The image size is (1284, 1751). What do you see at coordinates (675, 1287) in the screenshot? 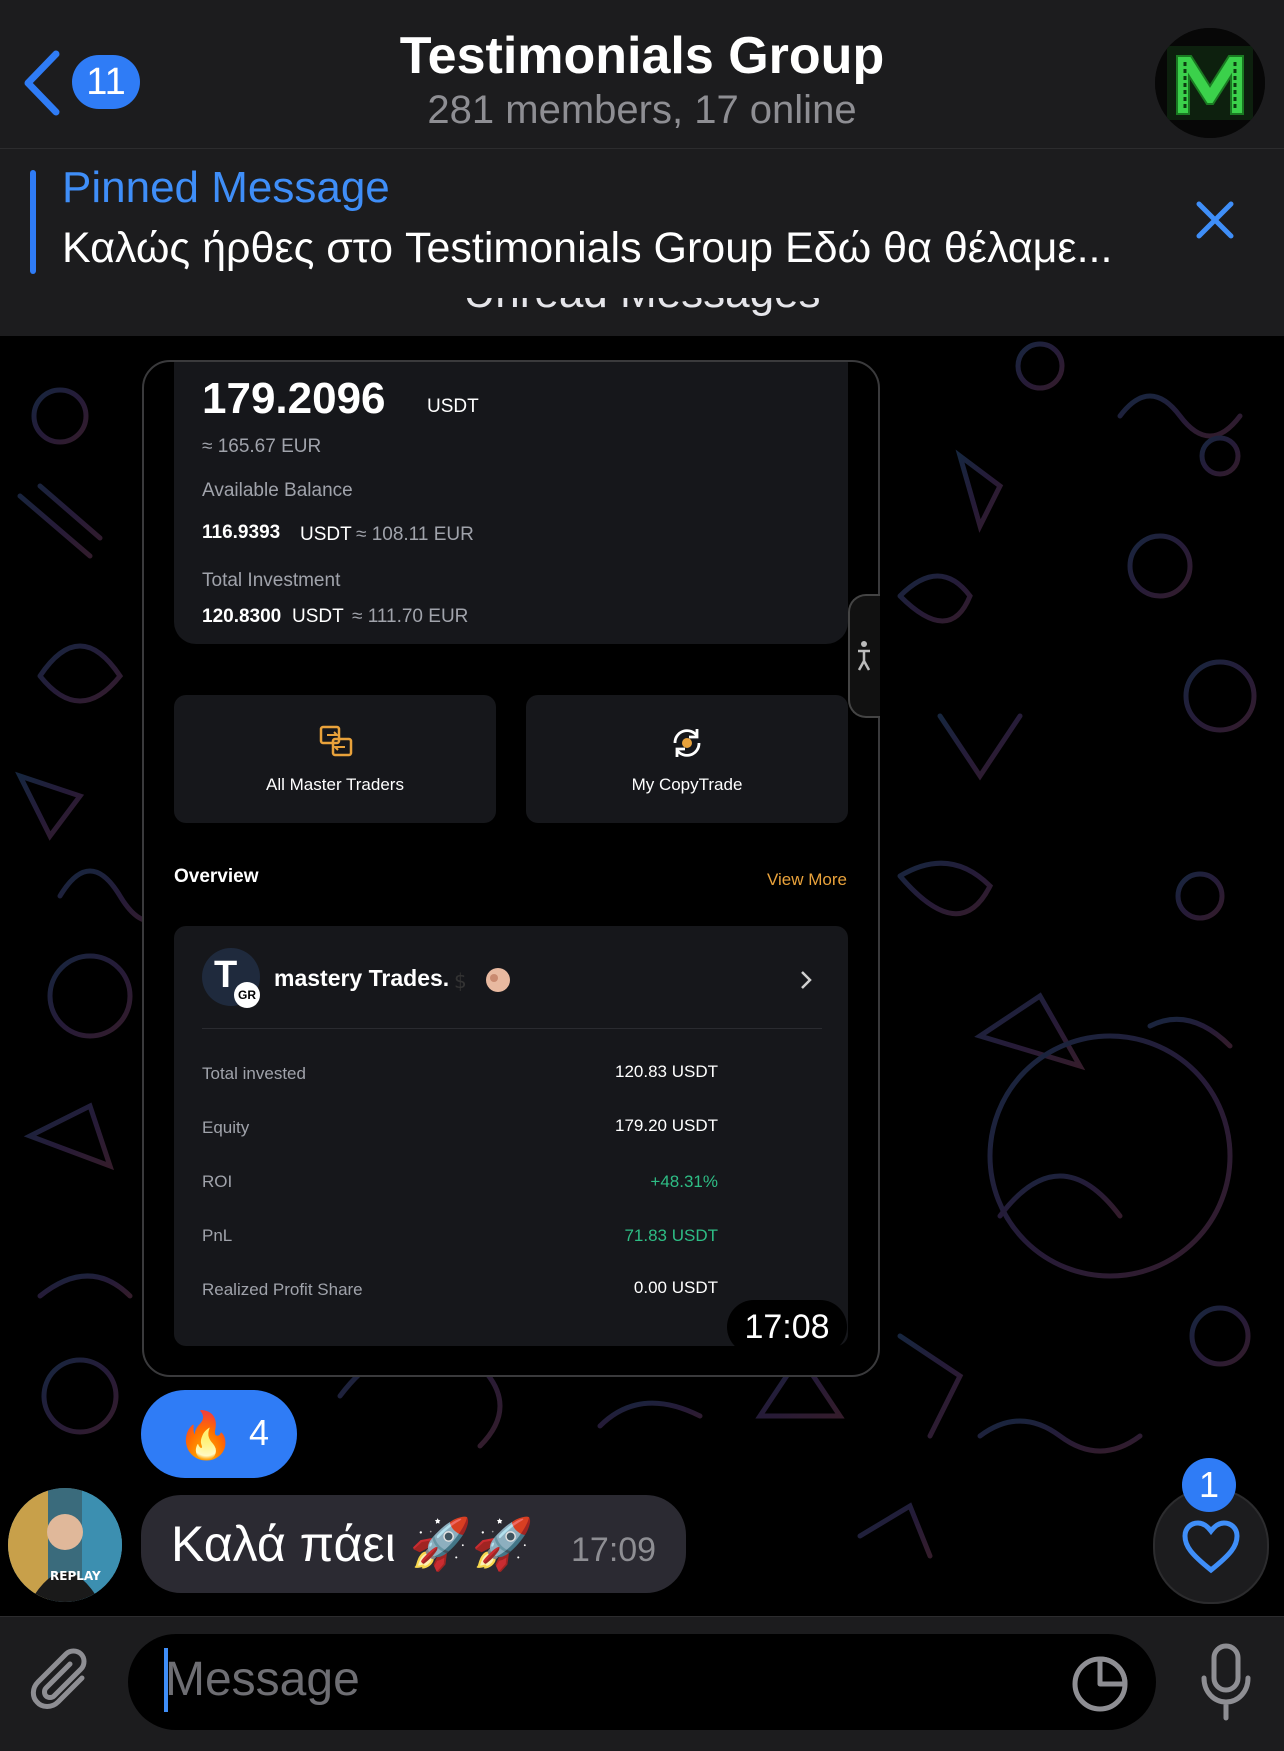
I see `row-value-realized-profit-share: 0.00 USDT` at bounding box center [675, 1287].